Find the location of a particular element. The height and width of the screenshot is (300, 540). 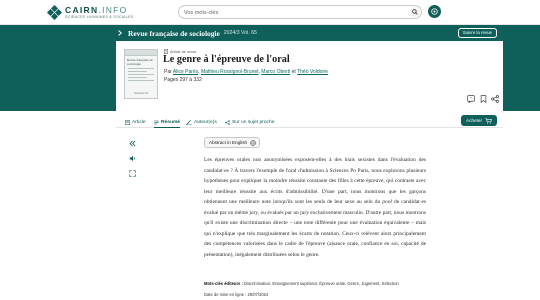

side-tools is located at coordinates (132, 160).